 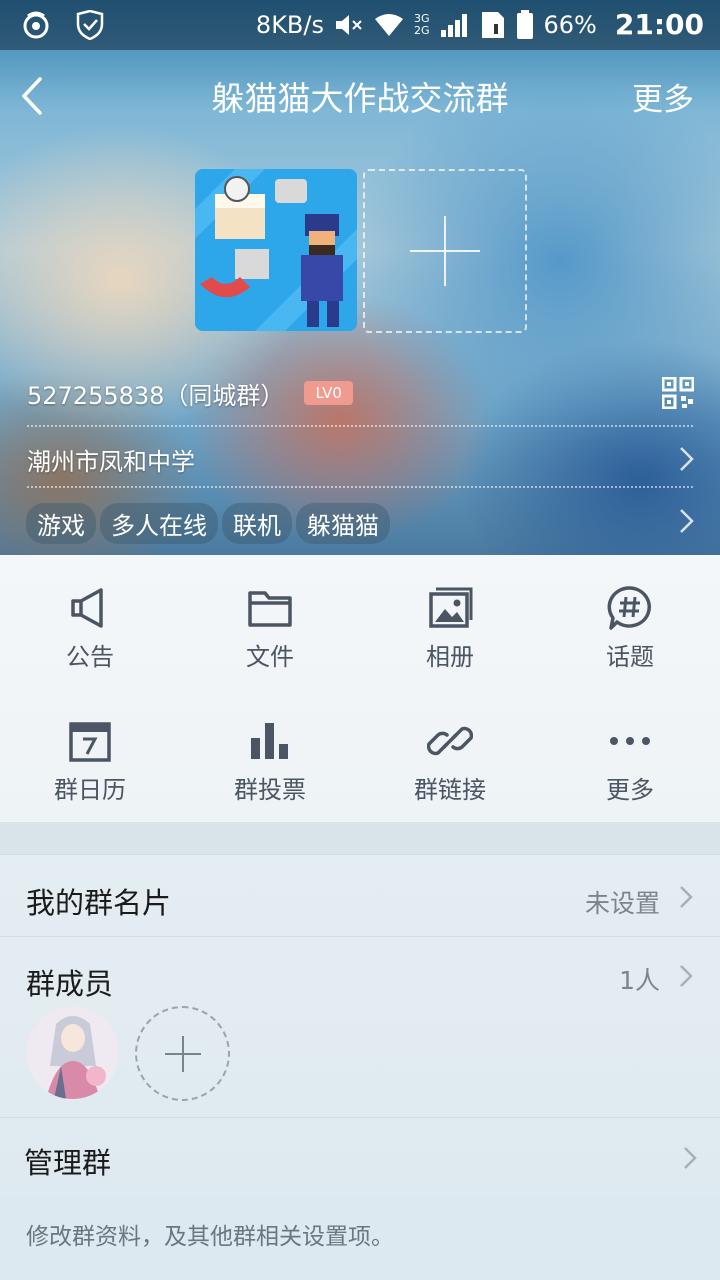 What do you see at coordinates (270, 609) in the screenshot?
I see `folder-icon` at bounding box center [270, 609].